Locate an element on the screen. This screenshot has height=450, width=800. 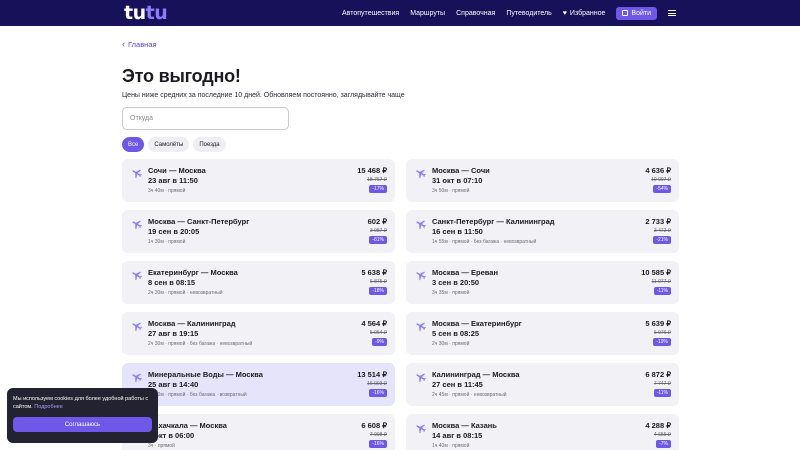
deal-old-price: 3 087 ₽ is located at coordinates (378, 231).